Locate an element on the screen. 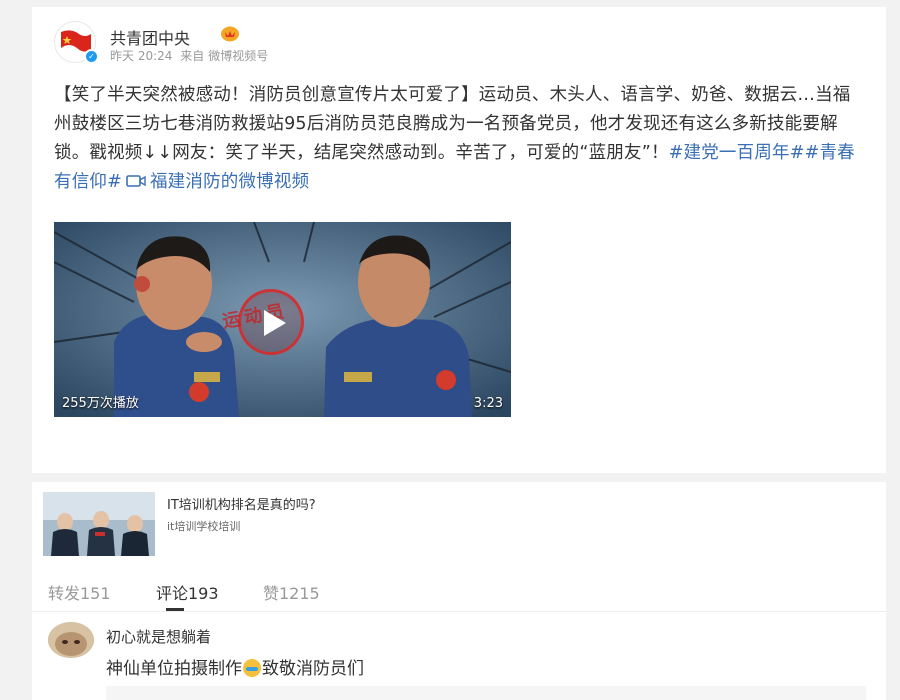 This screenshot has height=700, width=900. ad-image is located at coordinates (99, 524).